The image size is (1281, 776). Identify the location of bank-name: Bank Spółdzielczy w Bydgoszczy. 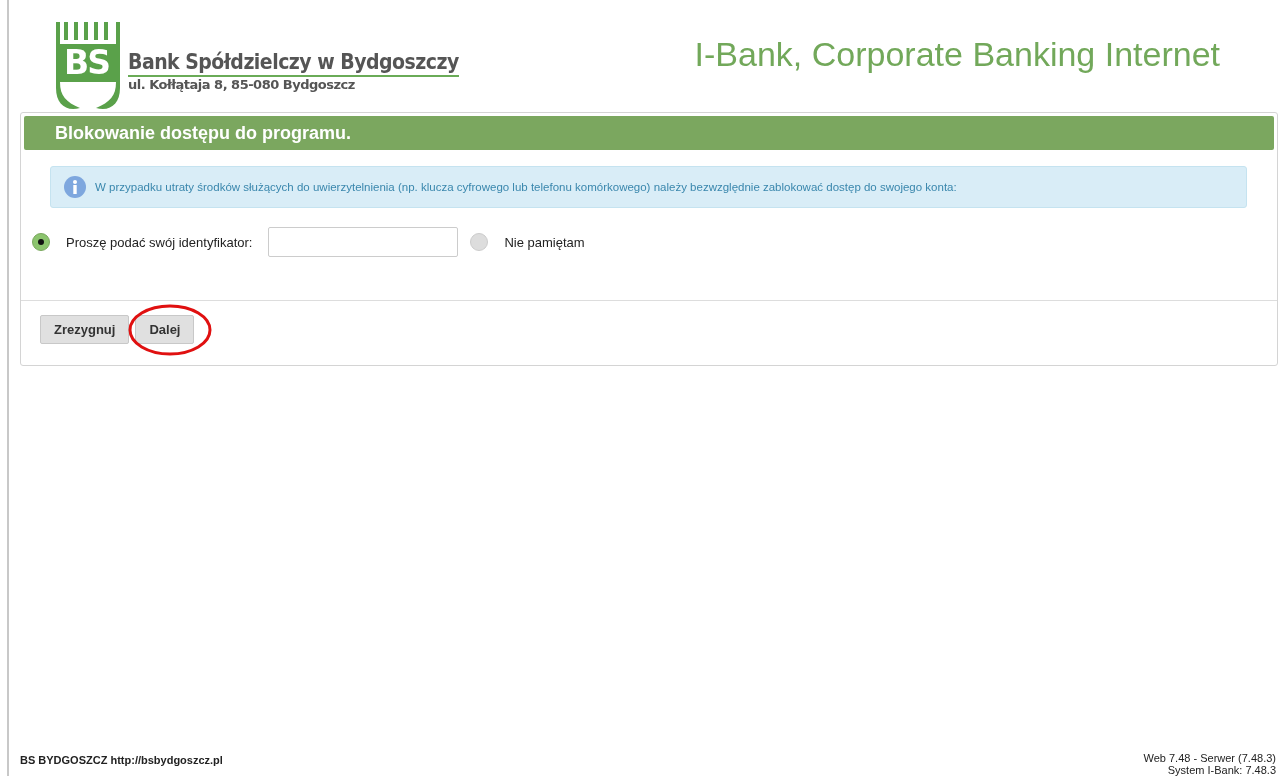
(293, 63).